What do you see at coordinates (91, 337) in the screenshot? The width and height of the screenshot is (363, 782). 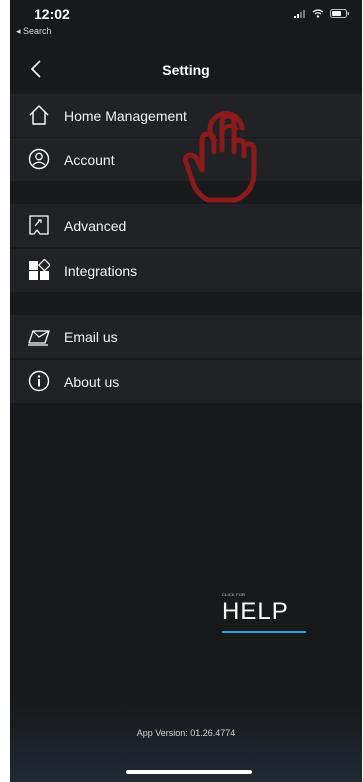 I see `menu-item-label: Email us` at bounding box center [91, 337].